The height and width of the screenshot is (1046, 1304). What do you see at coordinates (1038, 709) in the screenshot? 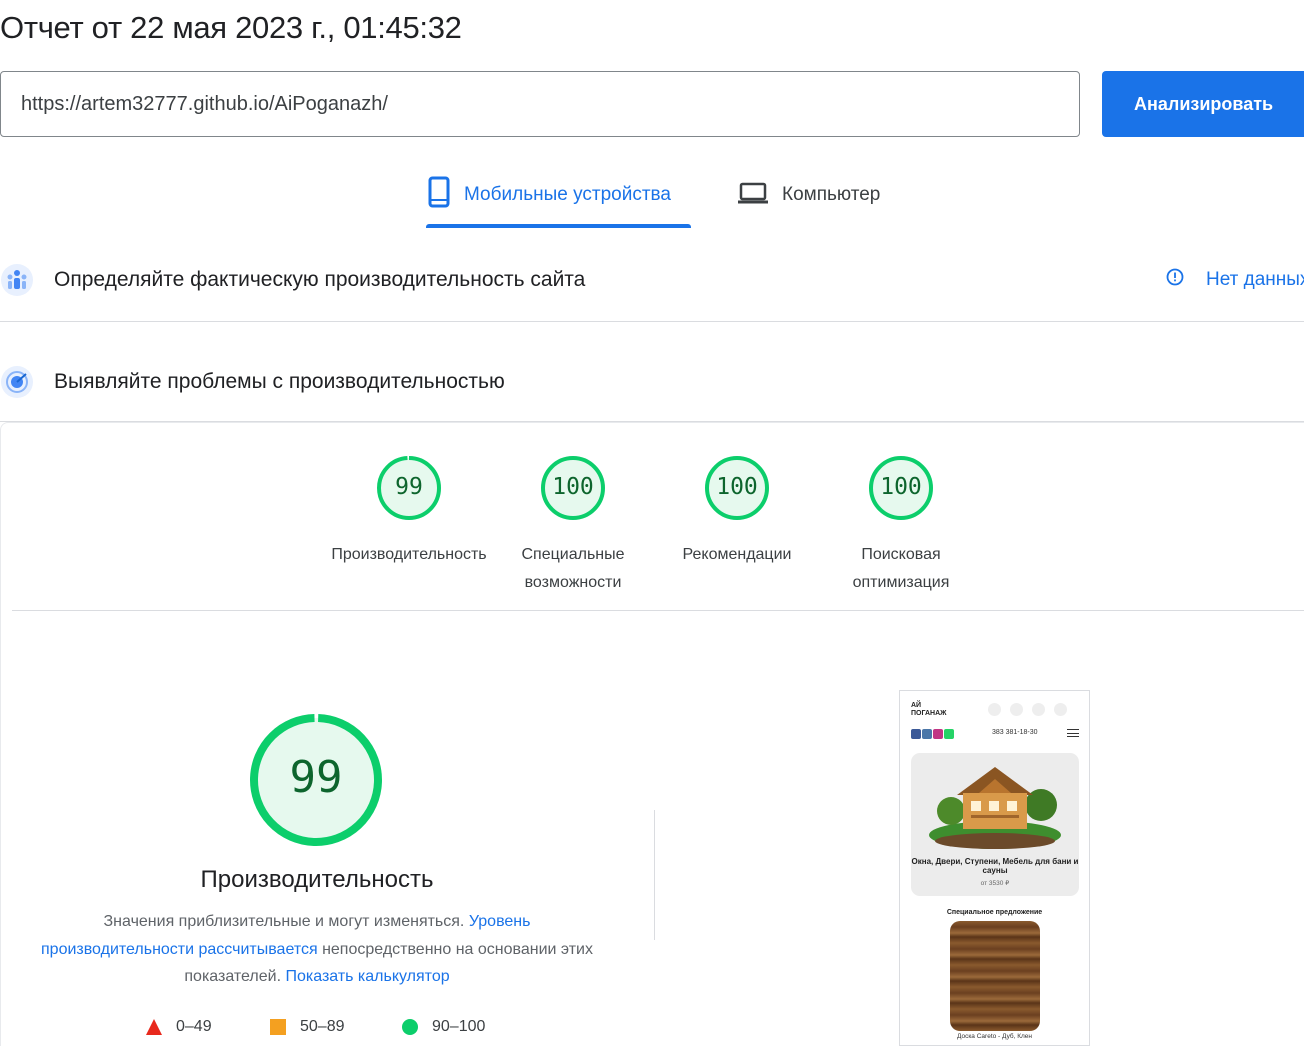
I see `user-icon` at bounding box center [1038, 709].